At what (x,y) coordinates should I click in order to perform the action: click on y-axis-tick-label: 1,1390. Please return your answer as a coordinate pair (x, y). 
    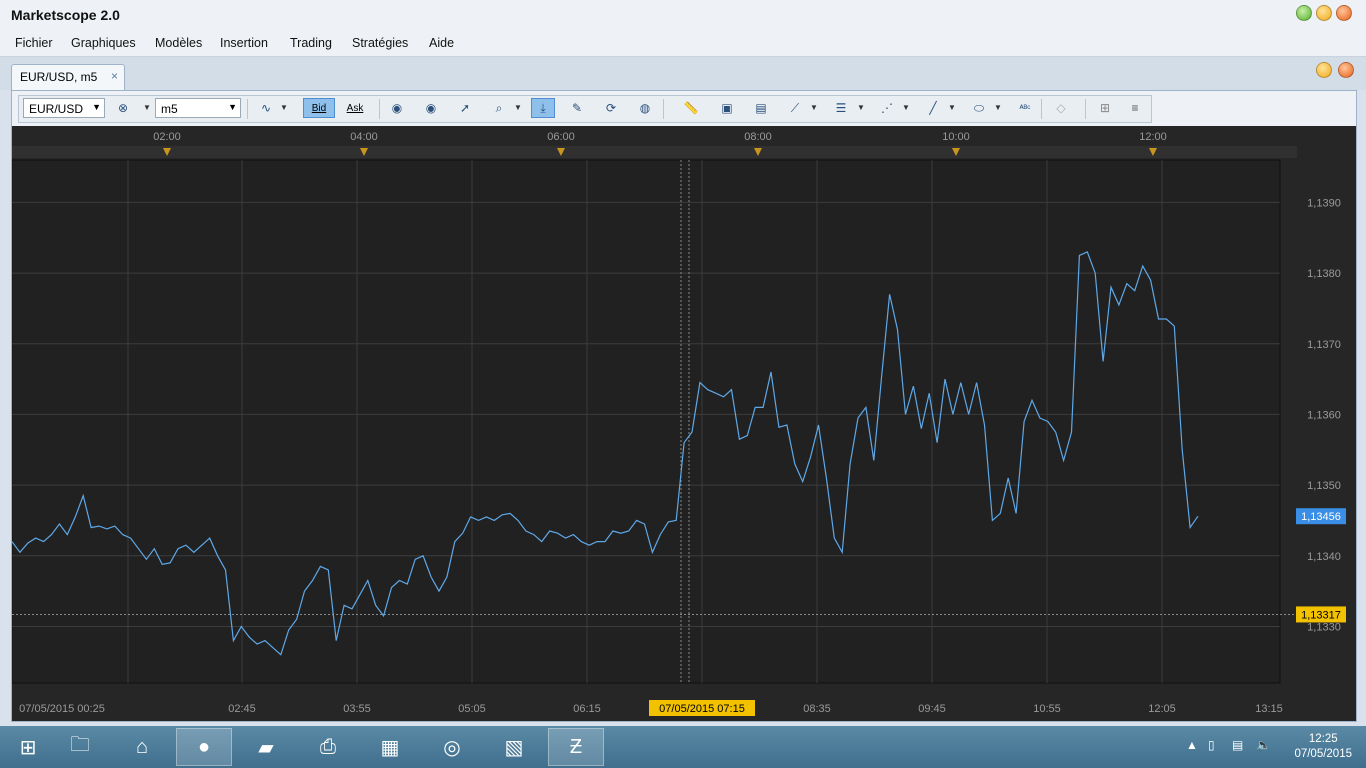
    Looking at the image, I should click on (1324, 203).